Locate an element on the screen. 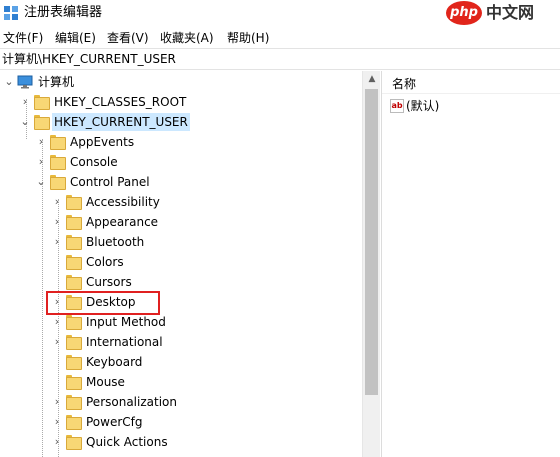  tree-node: › Appearance is located at coordinates (182, 222).